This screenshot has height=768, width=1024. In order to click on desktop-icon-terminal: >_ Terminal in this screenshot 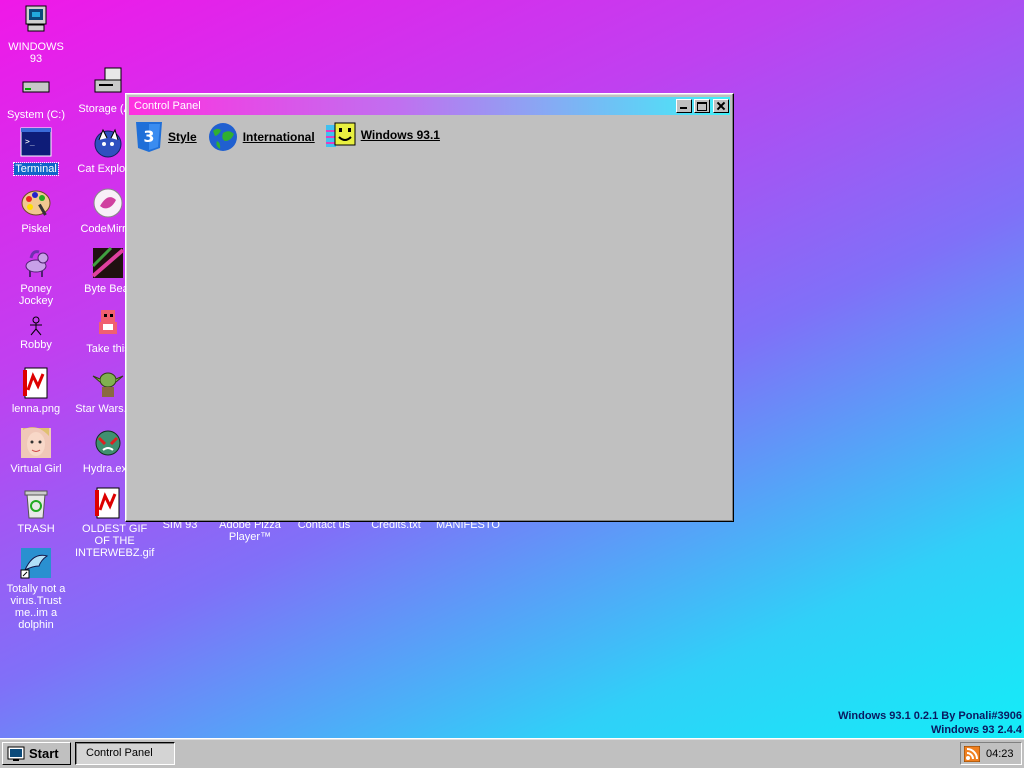, I will do `click(36, 151)`.